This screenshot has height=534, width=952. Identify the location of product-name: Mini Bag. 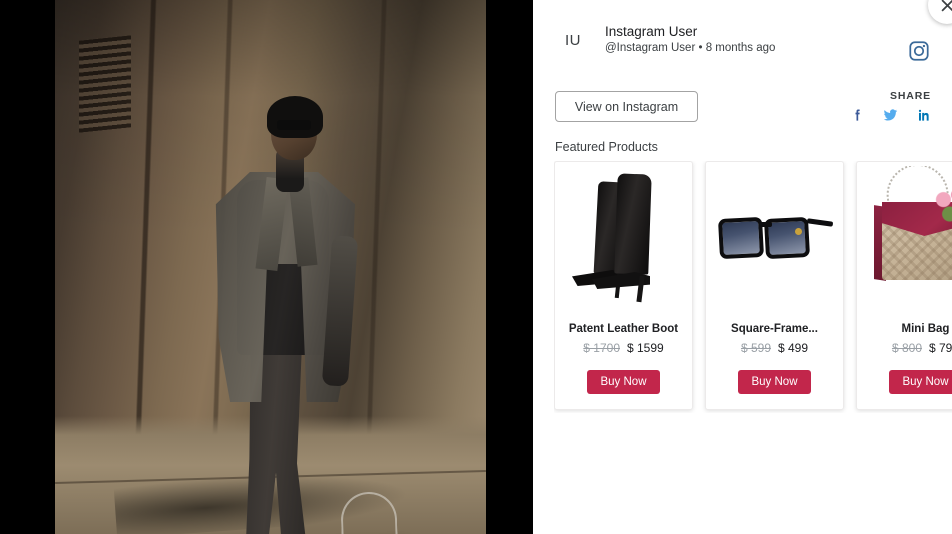
(925, 329).